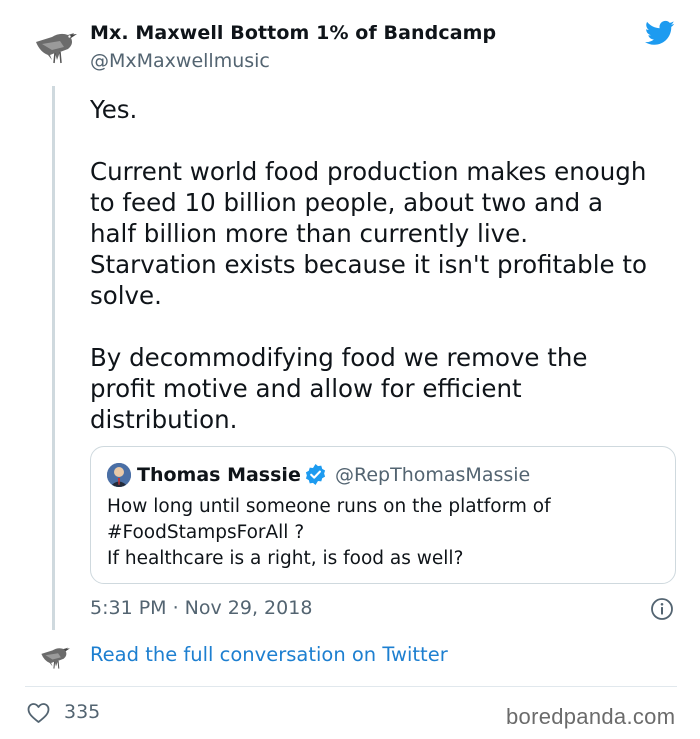 The width and height of the screenshot is (700, 739). I want to click on like-button, so click(38, 713).